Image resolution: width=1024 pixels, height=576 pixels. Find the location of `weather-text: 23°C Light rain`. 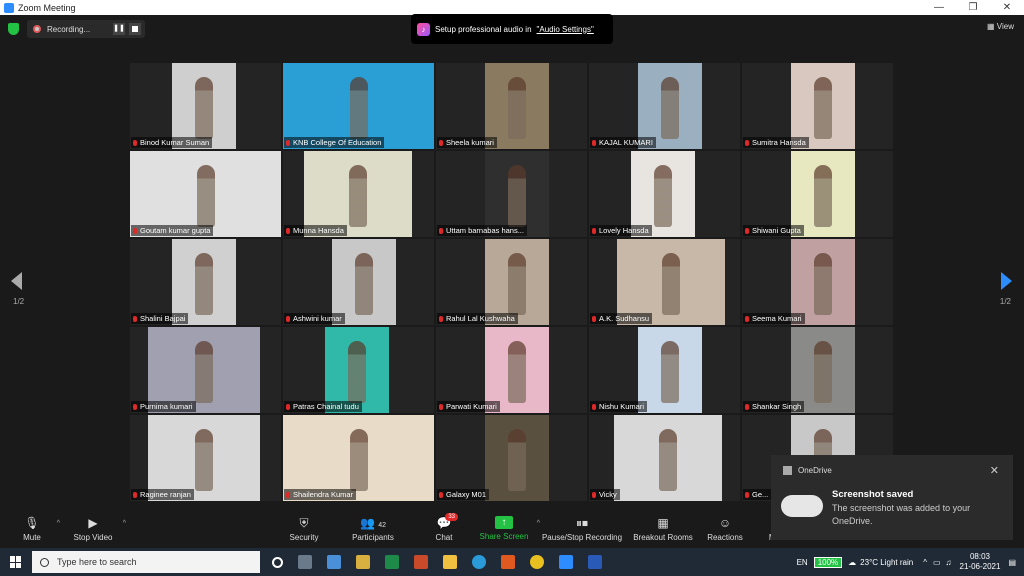

weather-text: 23°C Light rain is located at coordinates (886, 562).